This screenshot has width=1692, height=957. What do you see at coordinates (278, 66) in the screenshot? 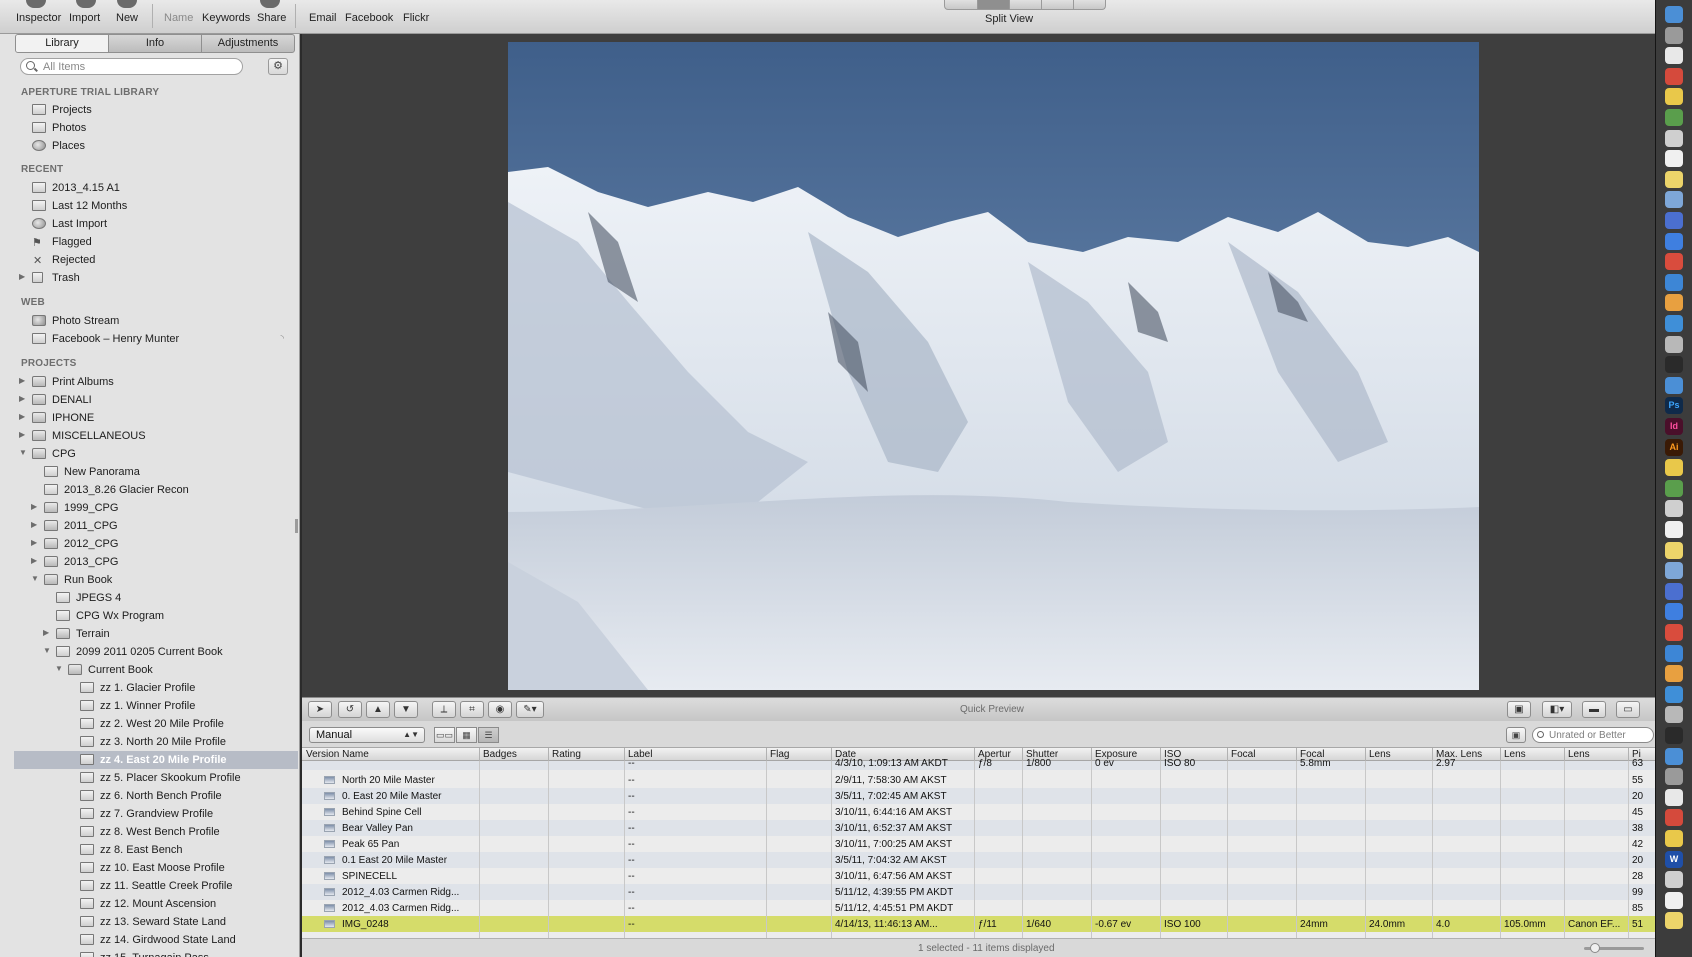
I see `action-menu-button: ⚙` at bounding box center [278, 66].